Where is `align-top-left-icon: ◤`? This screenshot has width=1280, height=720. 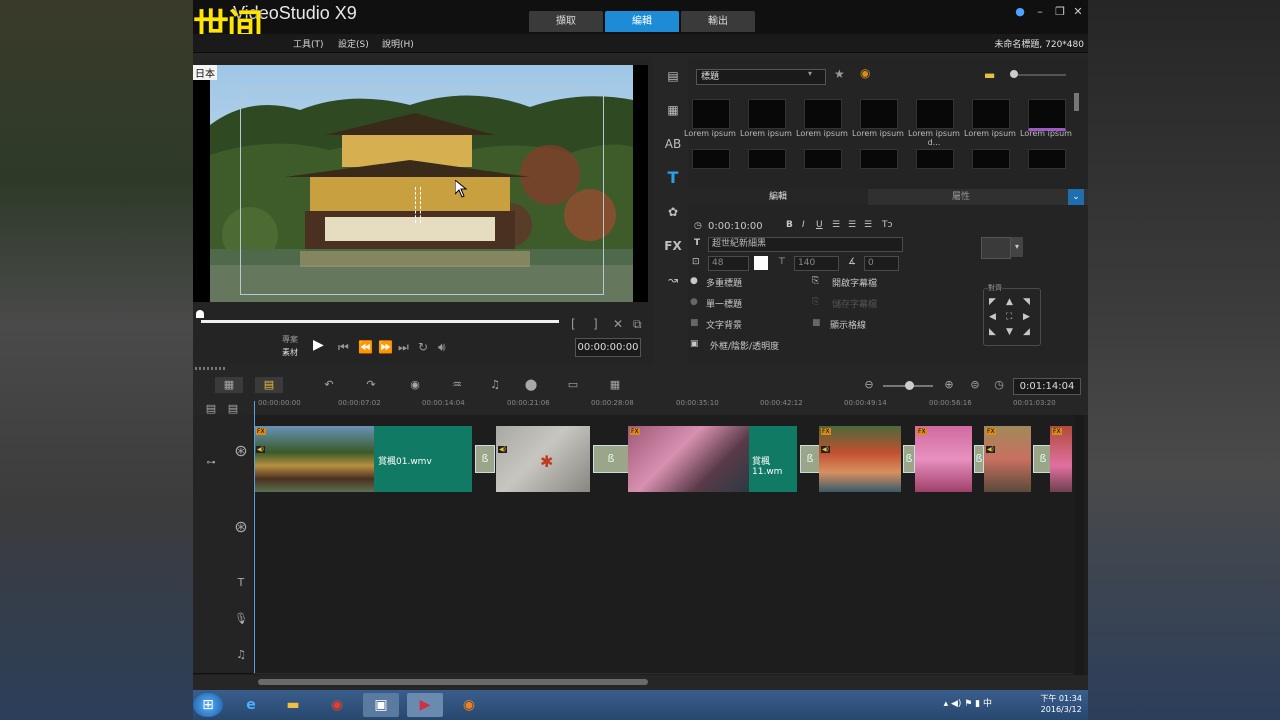
align-top-left-icon: ◤ is located at coordinates (992, 302).